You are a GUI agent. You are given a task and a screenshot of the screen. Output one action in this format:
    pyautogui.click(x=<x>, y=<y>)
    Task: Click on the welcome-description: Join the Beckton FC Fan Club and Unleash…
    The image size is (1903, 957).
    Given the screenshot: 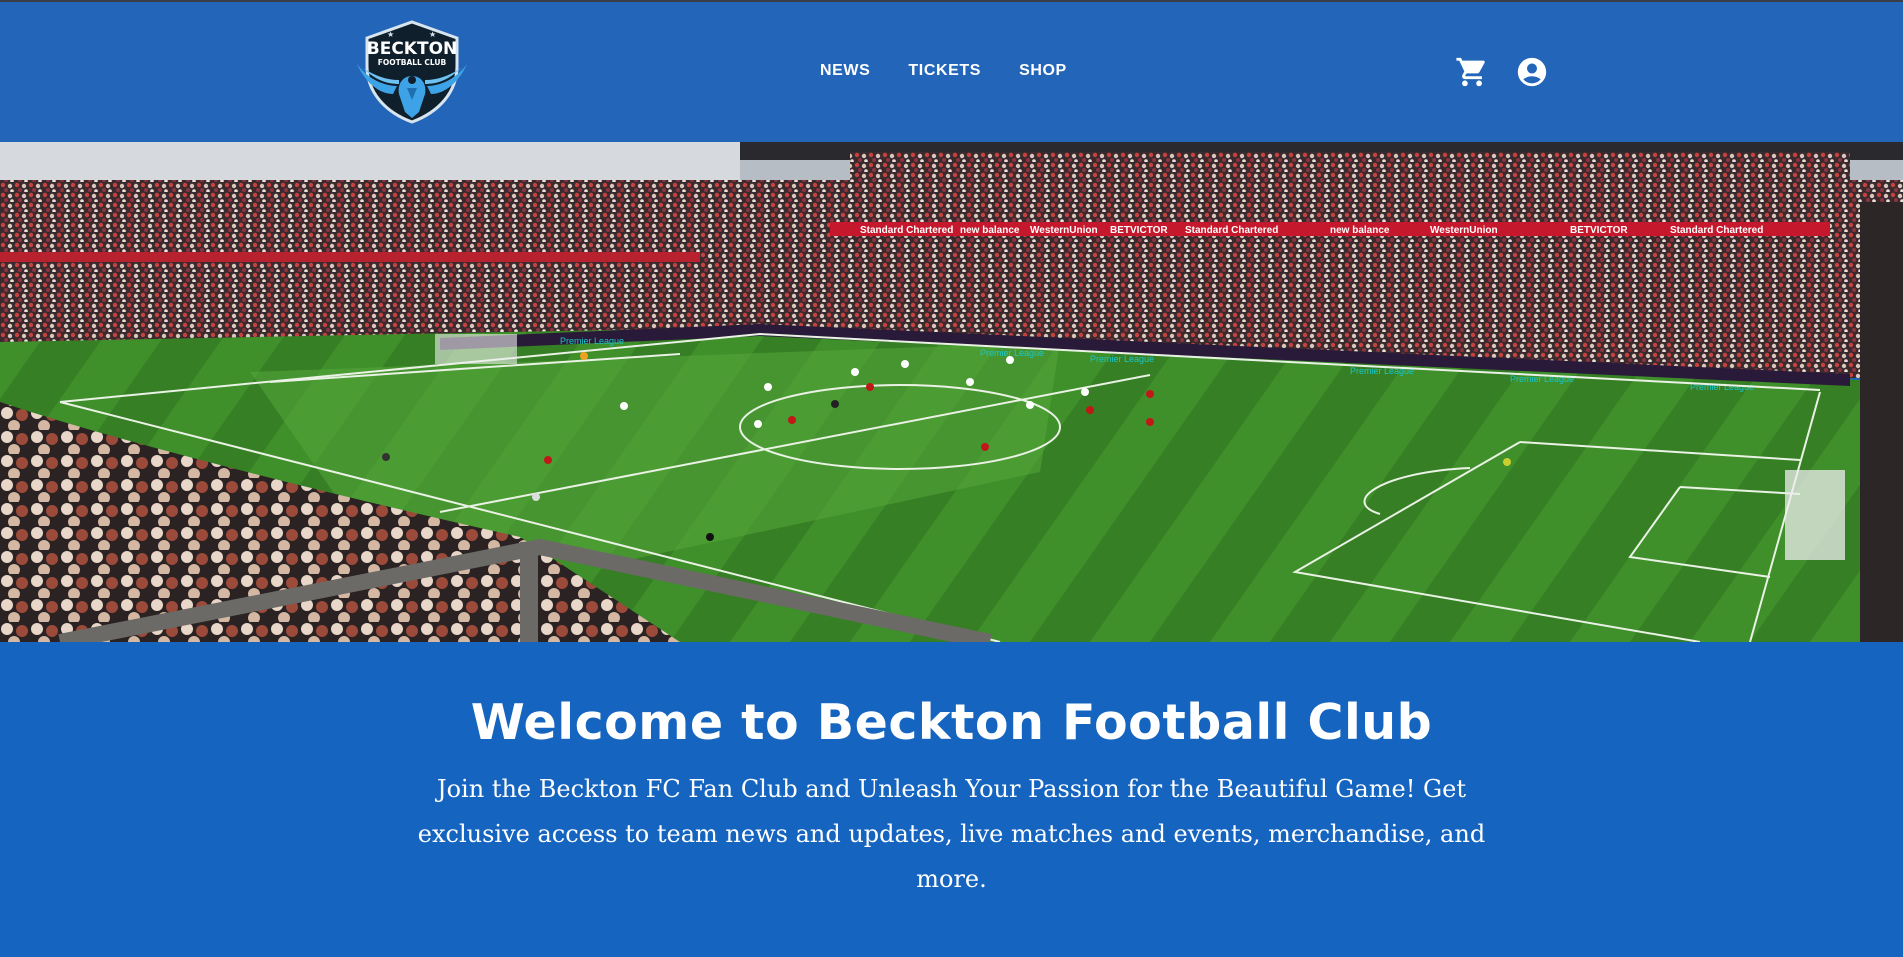 What is the action you would take?
    pyautogui.click(x=951, y=834)
    